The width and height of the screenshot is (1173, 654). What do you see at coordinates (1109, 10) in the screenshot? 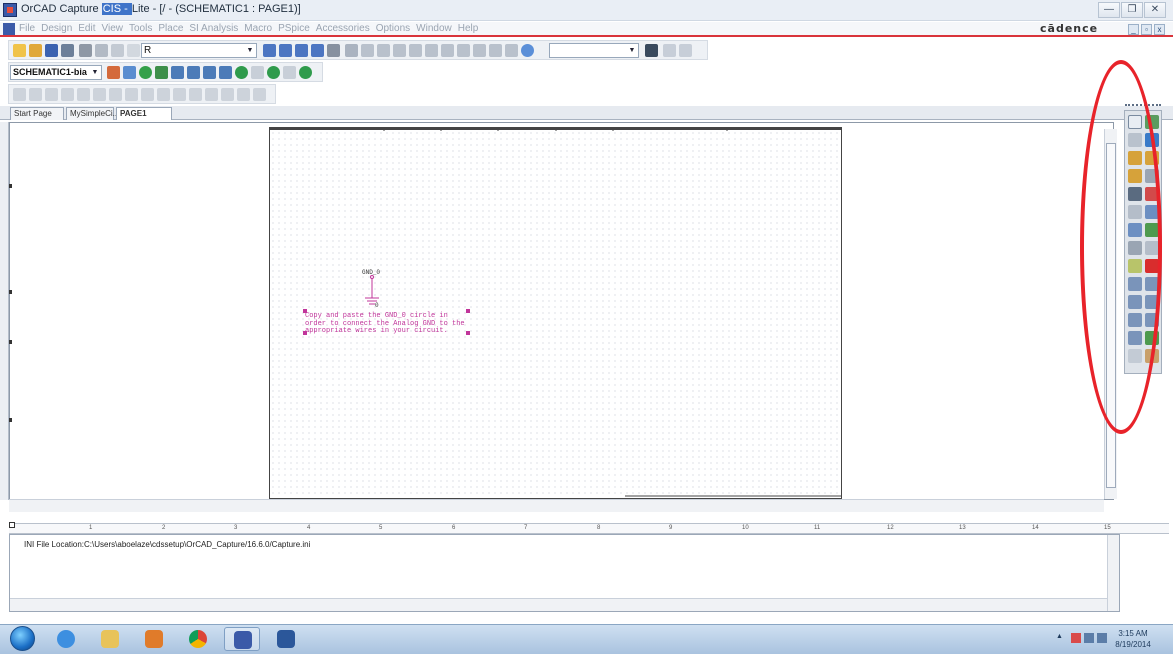
I see `minimize-button: —` at bounding box center [1109, 10].